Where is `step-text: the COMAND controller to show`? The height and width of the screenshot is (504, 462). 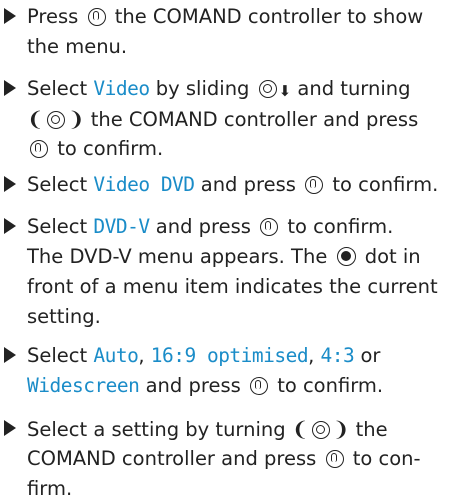
step-text: the COMAND controller to show is located at coordinates (269, 16).